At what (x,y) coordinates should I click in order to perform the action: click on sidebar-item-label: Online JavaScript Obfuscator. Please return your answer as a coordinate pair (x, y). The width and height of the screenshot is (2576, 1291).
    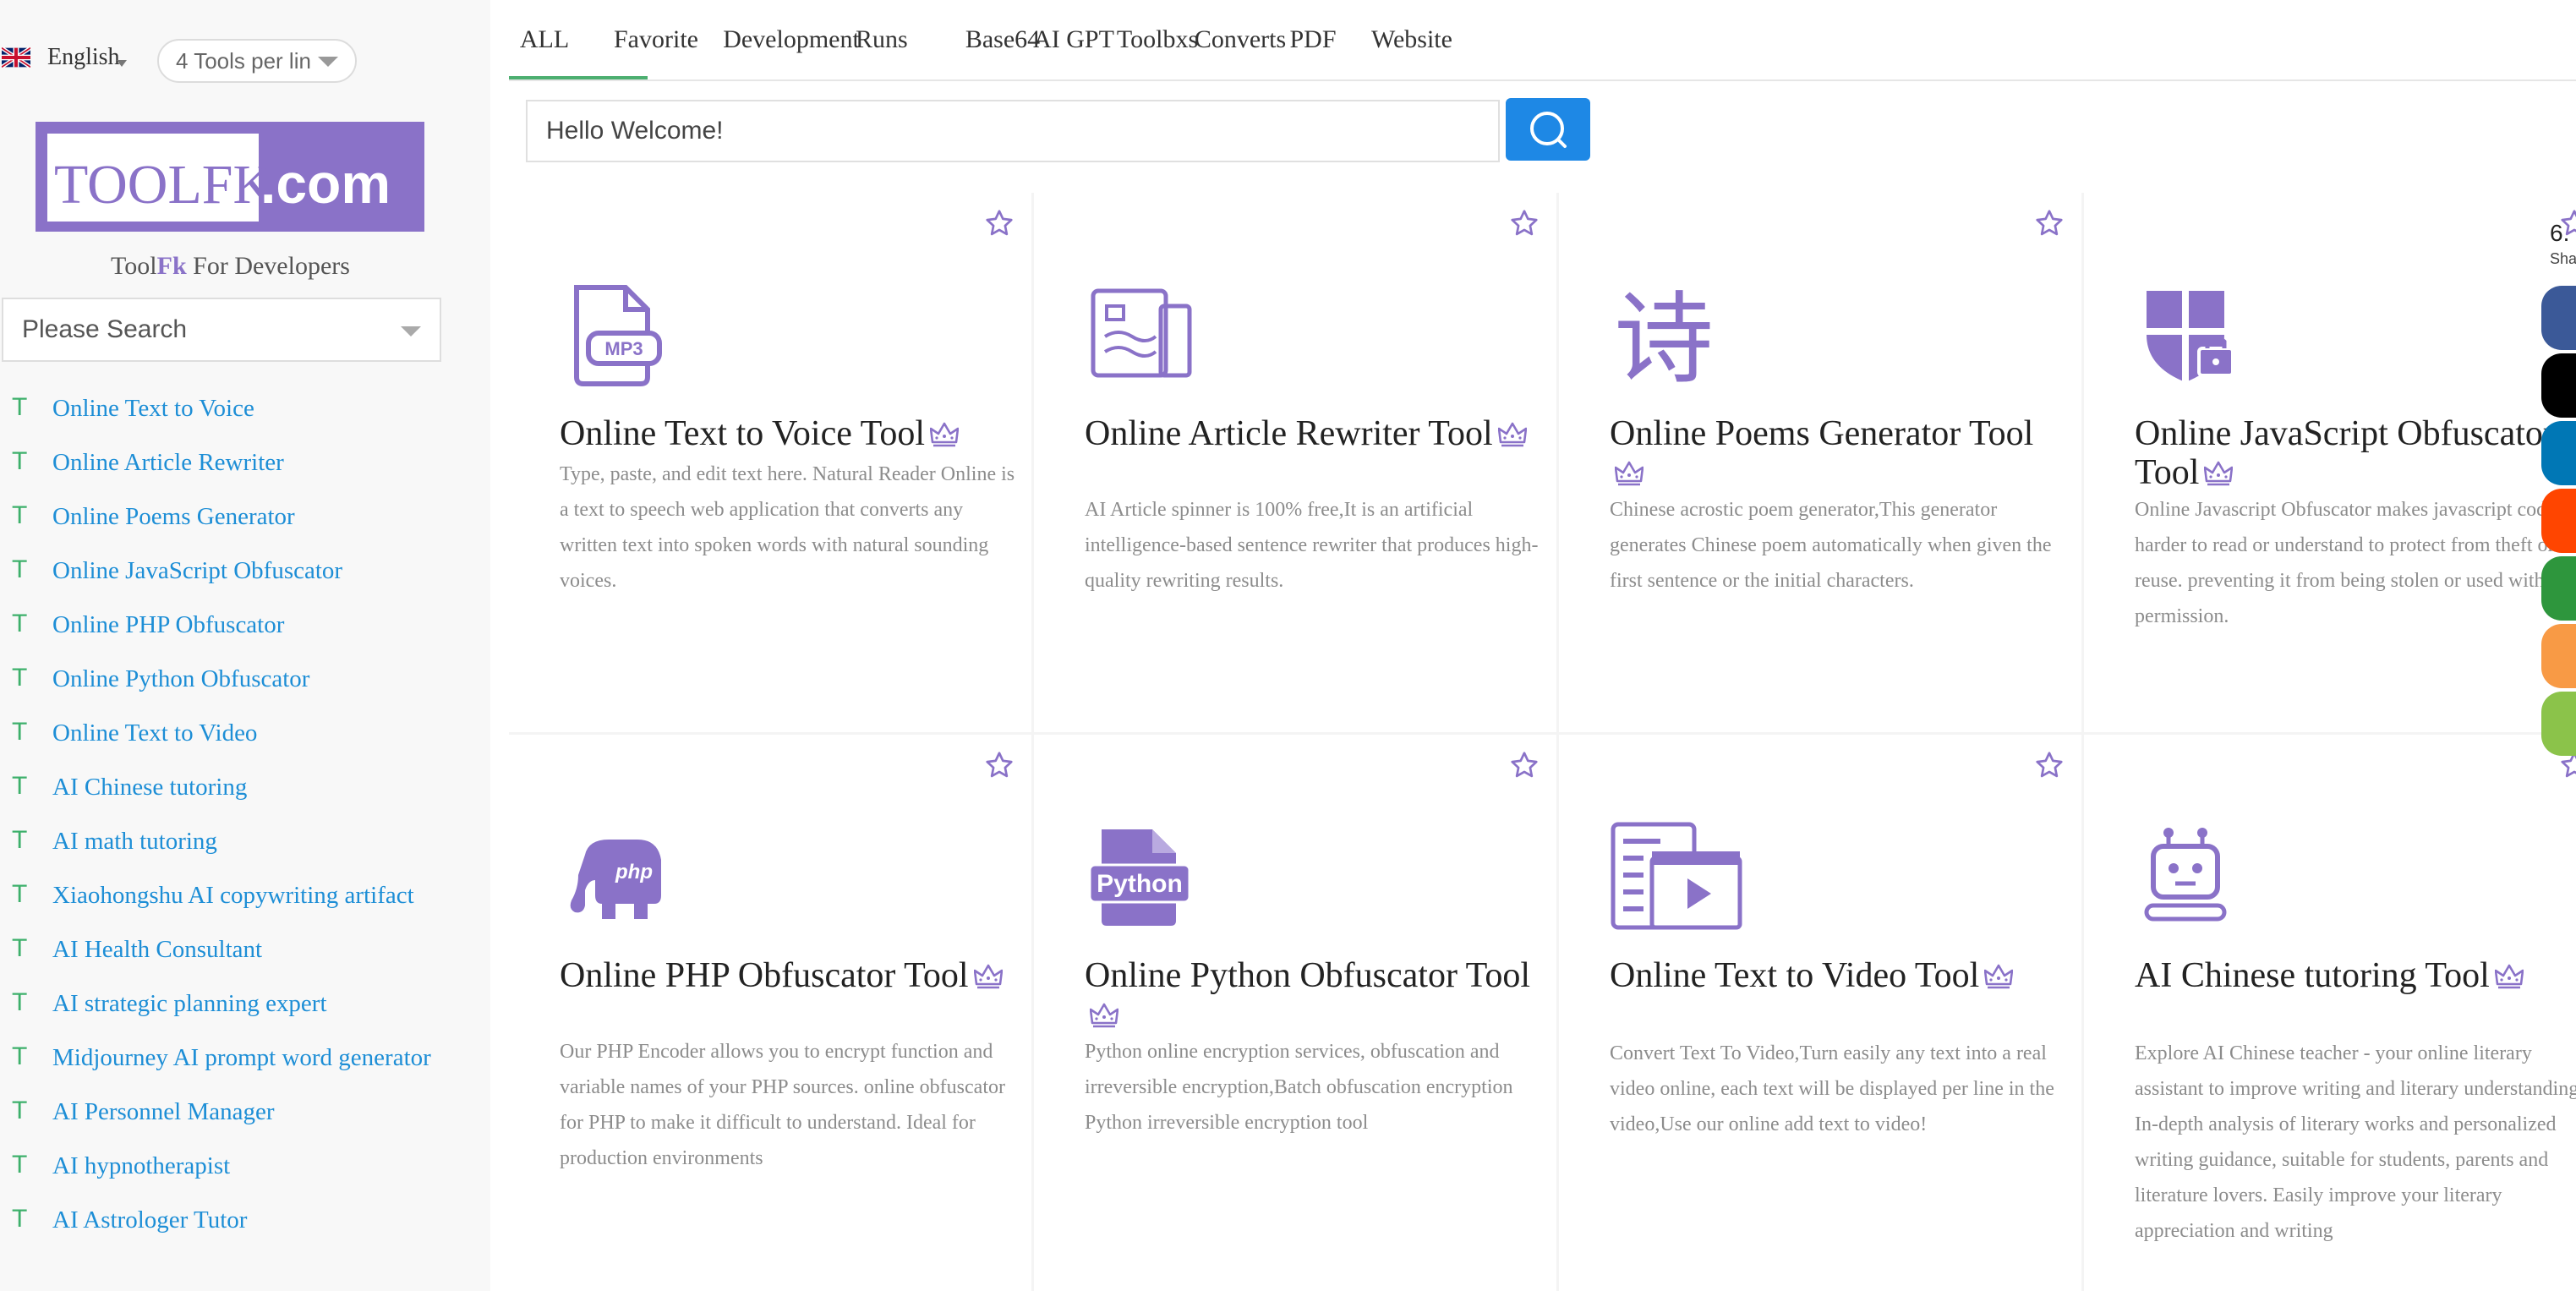
    Looking at the image, I should click on (260, 570).